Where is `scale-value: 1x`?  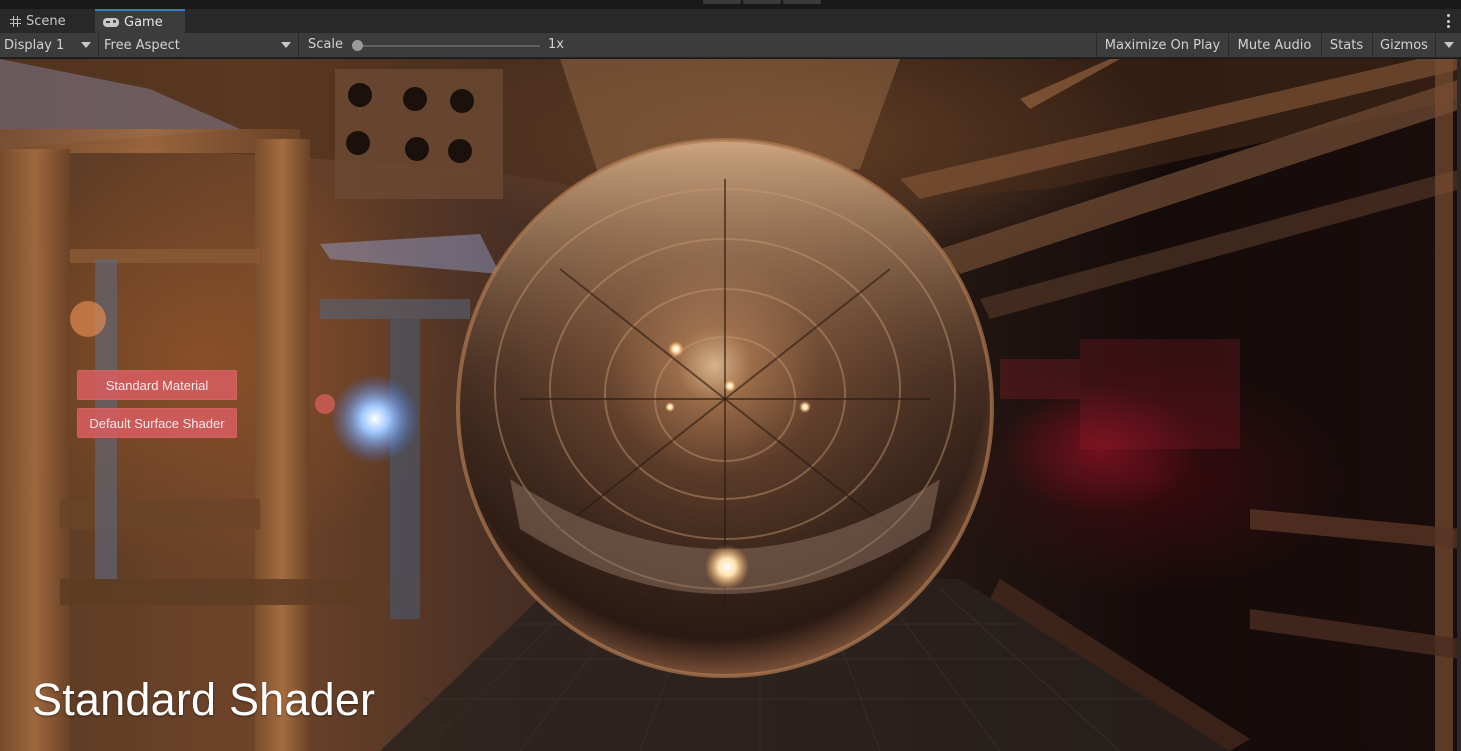
scale-value: 1x is located at coordinates (556, 44).